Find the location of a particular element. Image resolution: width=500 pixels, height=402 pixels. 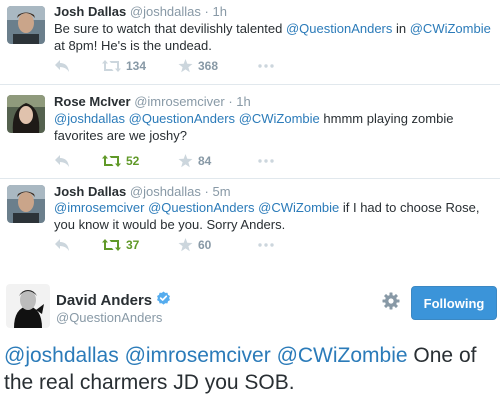

retweet-button: 37 is located at coordinates (120, 245).